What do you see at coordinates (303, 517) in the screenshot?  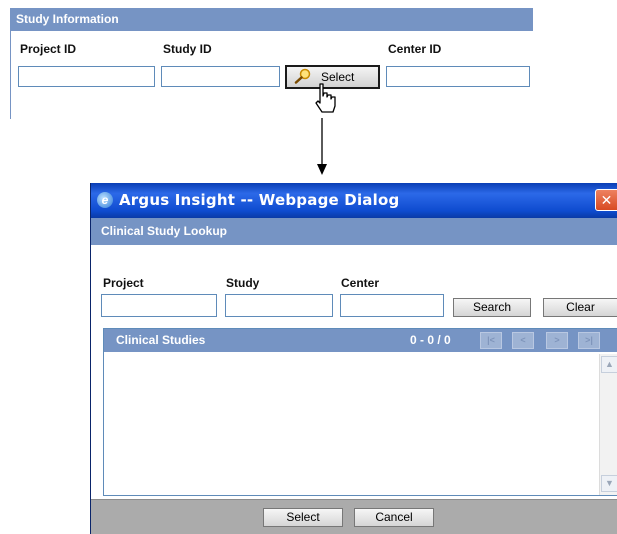 I see `dialog-select-button: Select` at bounding box center [303, 517].